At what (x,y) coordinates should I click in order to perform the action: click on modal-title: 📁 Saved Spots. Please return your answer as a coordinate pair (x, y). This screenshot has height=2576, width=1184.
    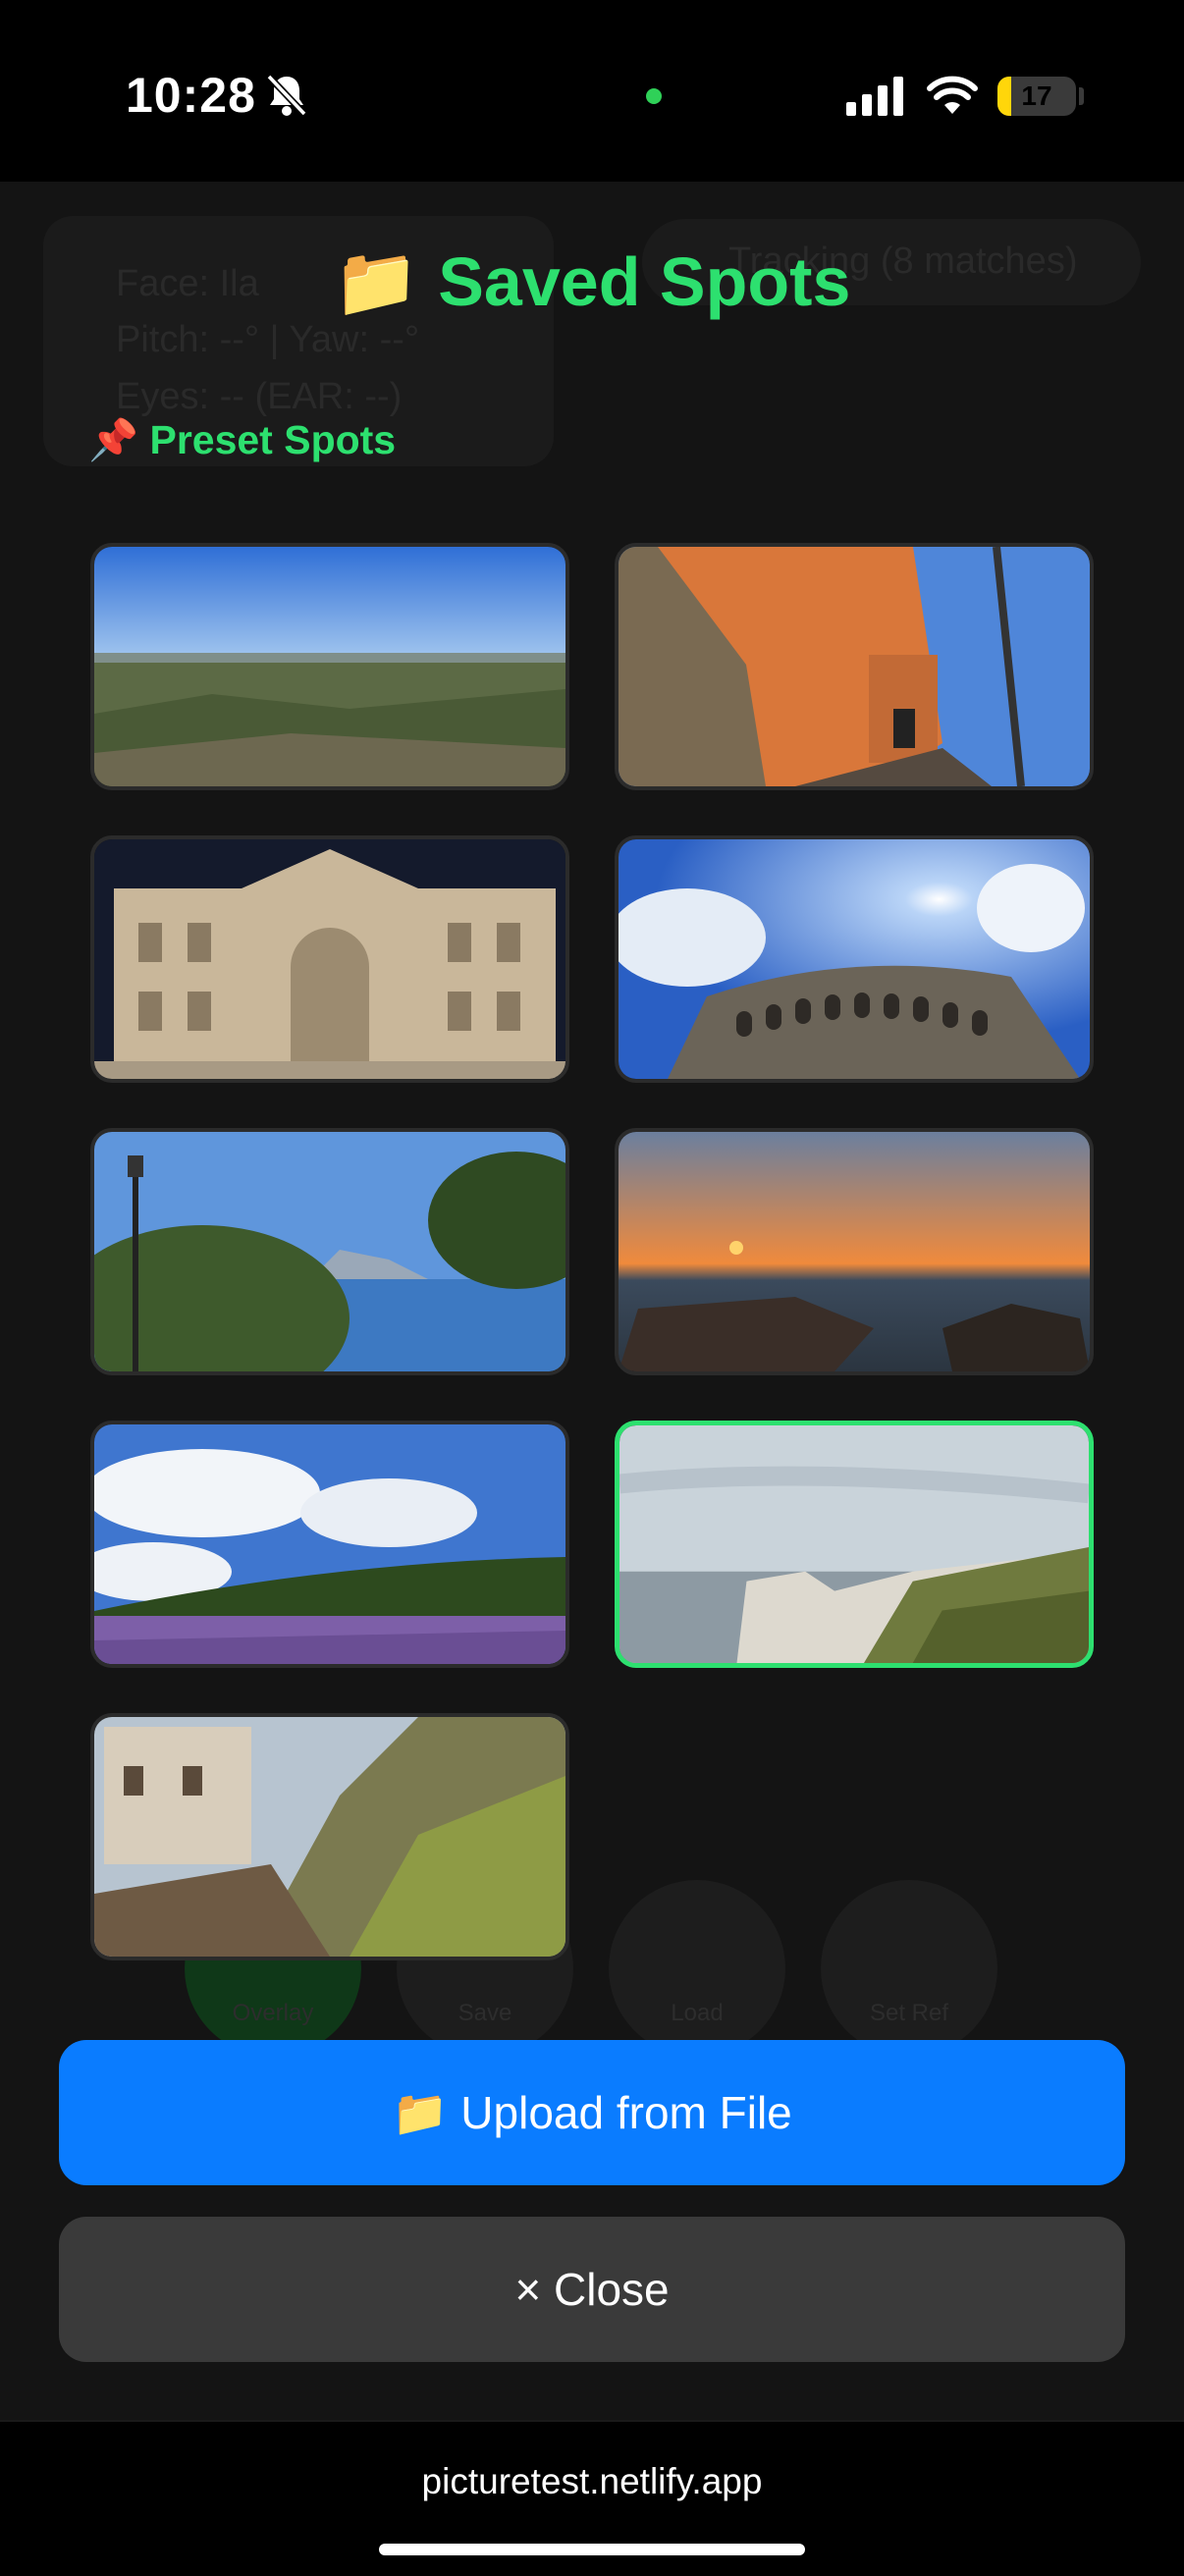
    Looking at the image, I should click on (592, 282).